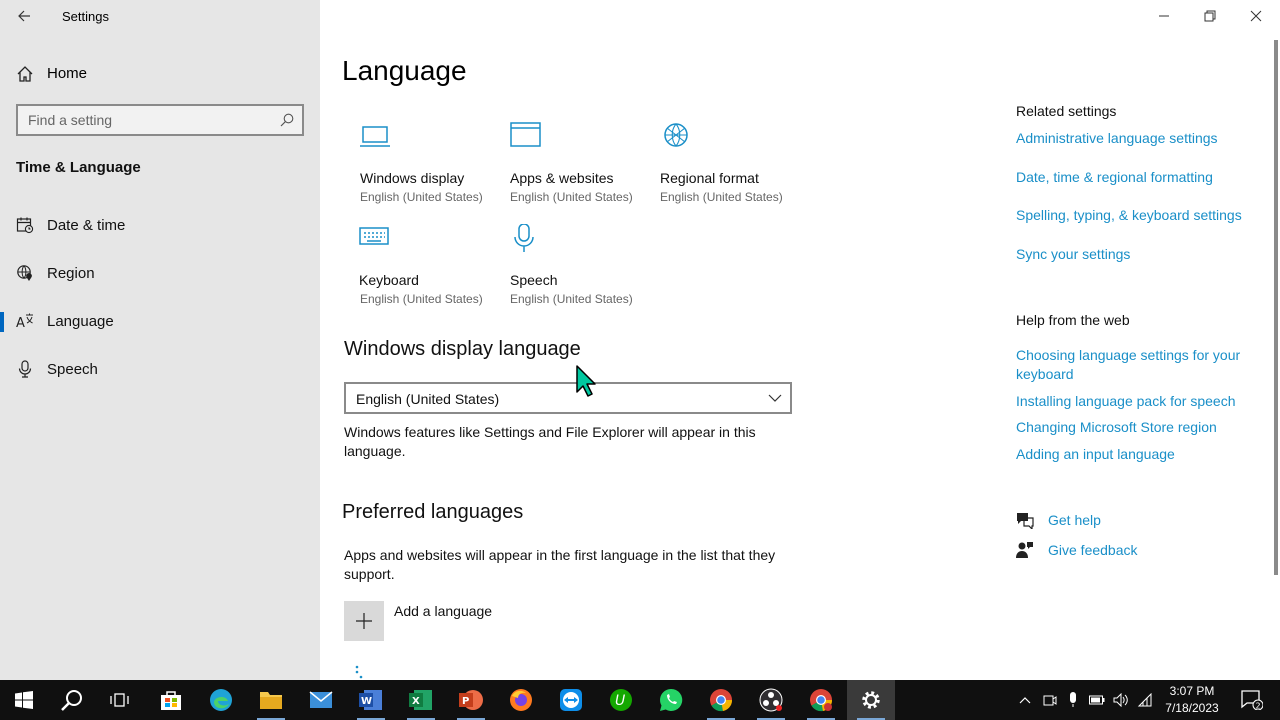 The height and width of the screenshot is (720, 1280). Describe the element at coordinates (433, 512) in the screenshot. I see `preferred-languages-heading: Preferred languages` at that location.